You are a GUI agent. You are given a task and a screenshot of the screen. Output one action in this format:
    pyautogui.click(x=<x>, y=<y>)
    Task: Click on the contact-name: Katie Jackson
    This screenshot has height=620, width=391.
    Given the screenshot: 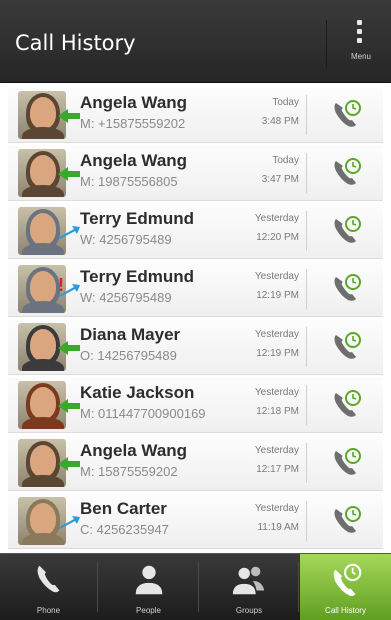 What is the action you would take?
    pyautogui.click(x=137, y=392)
    